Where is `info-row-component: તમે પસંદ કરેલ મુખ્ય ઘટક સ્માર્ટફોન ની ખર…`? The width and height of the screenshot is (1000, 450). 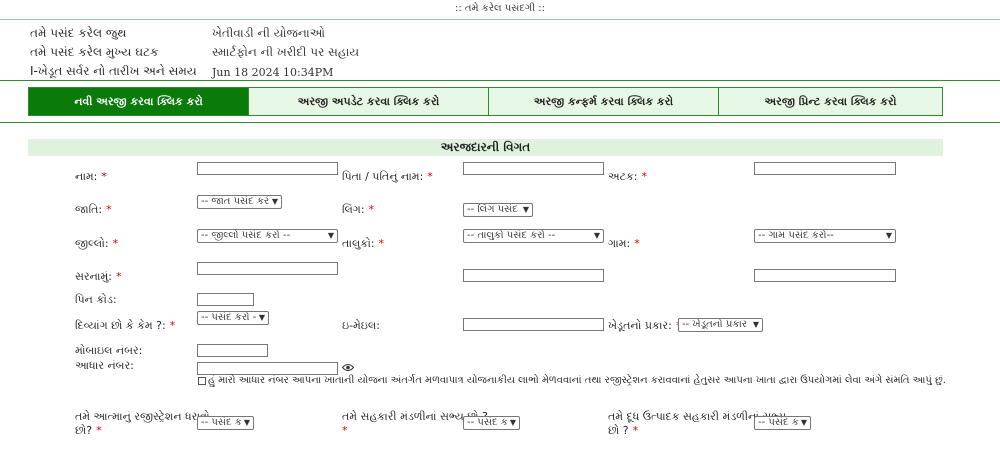
info-row-component: તમે પસંદ કરેલ મુખ્ય ઘટક સ્માર્ટફોન ની ખર… is located at coordinates (310, 54).